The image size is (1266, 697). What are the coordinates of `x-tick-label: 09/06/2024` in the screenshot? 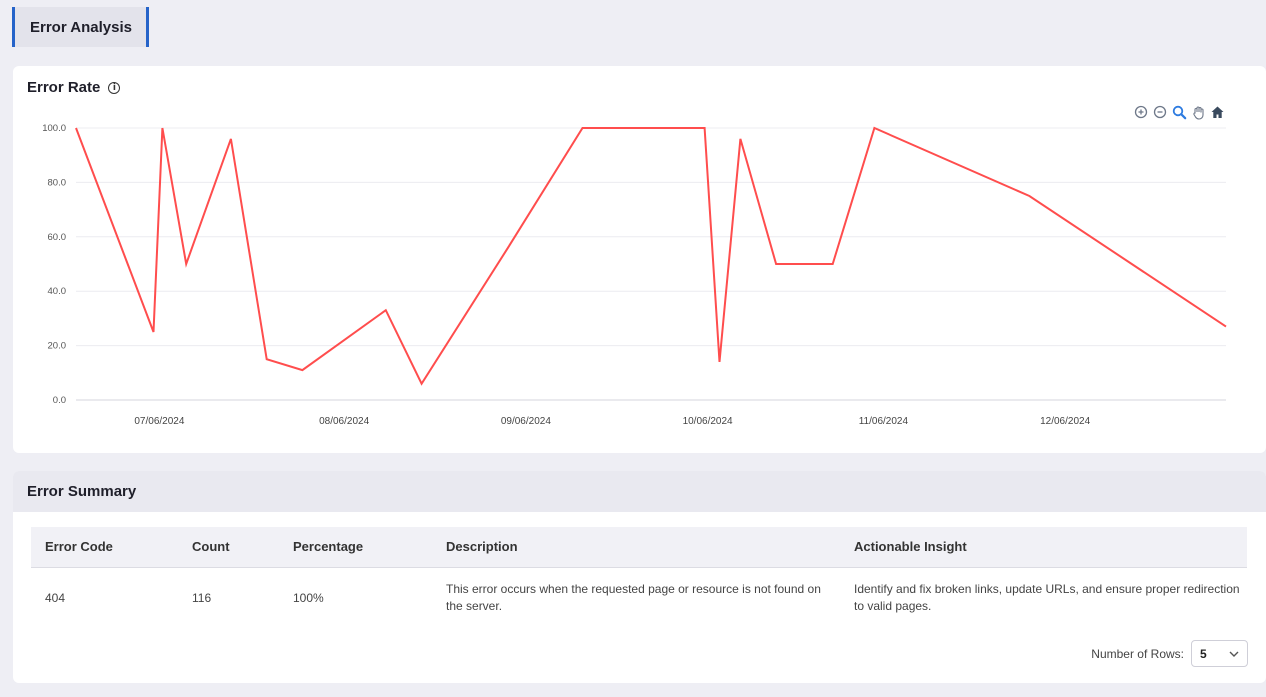 It's located at (526, 421).